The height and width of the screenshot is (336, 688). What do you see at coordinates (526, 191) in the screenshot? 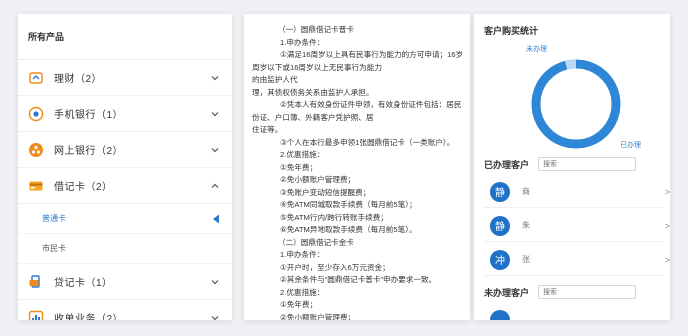
I see `customer-name: 商` at bounding box center [526, 191].